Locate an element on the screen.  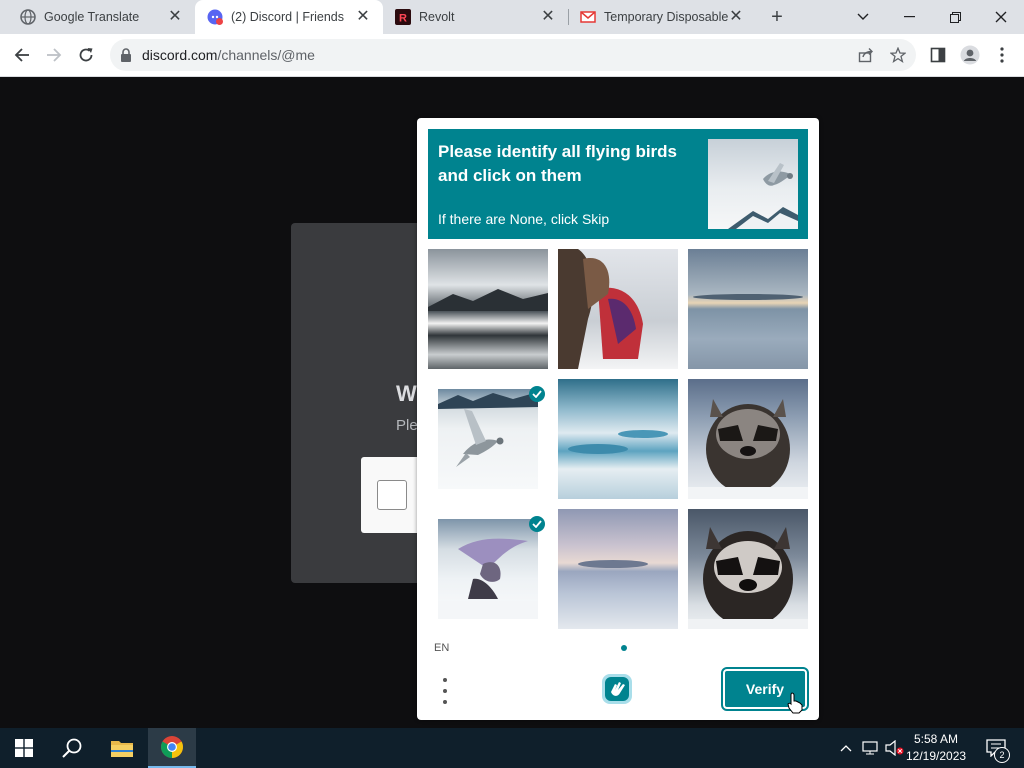
discord-card-subtitle: Ple is located at coordinates (407, 425).